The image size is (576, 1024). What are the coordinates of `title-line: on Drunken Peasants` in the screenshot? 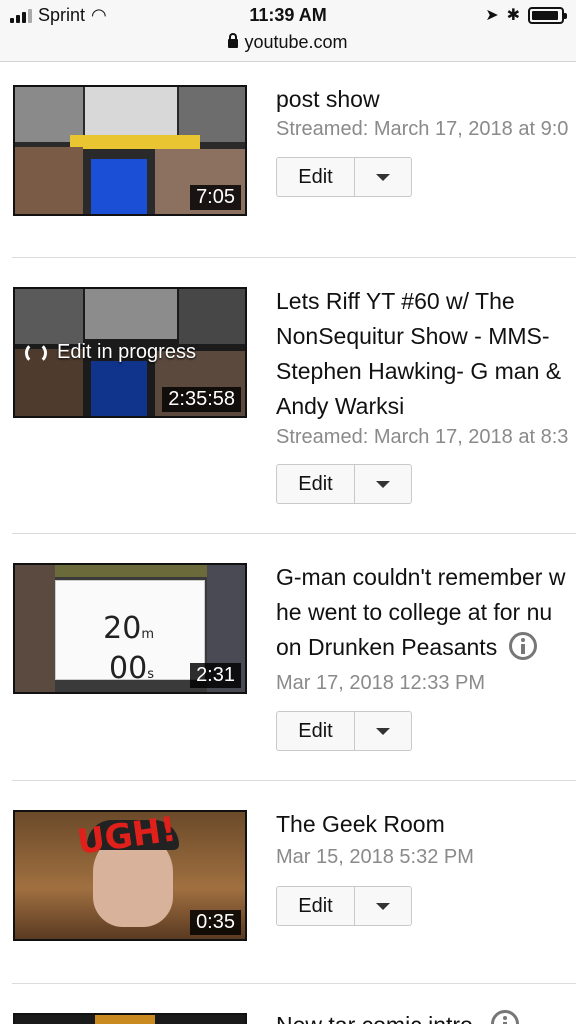 It's located at (420, 647).